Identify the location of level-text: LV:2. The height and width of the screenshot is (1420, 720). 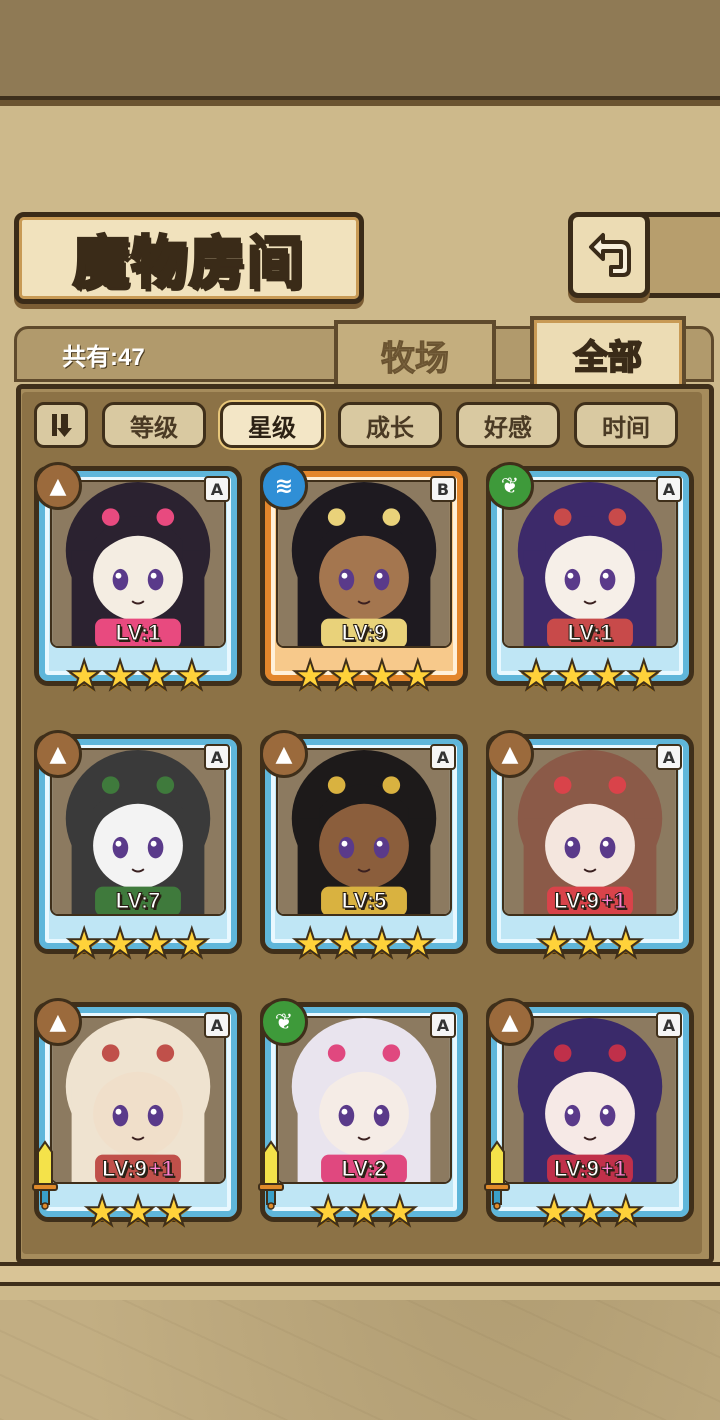
(364, 1169).